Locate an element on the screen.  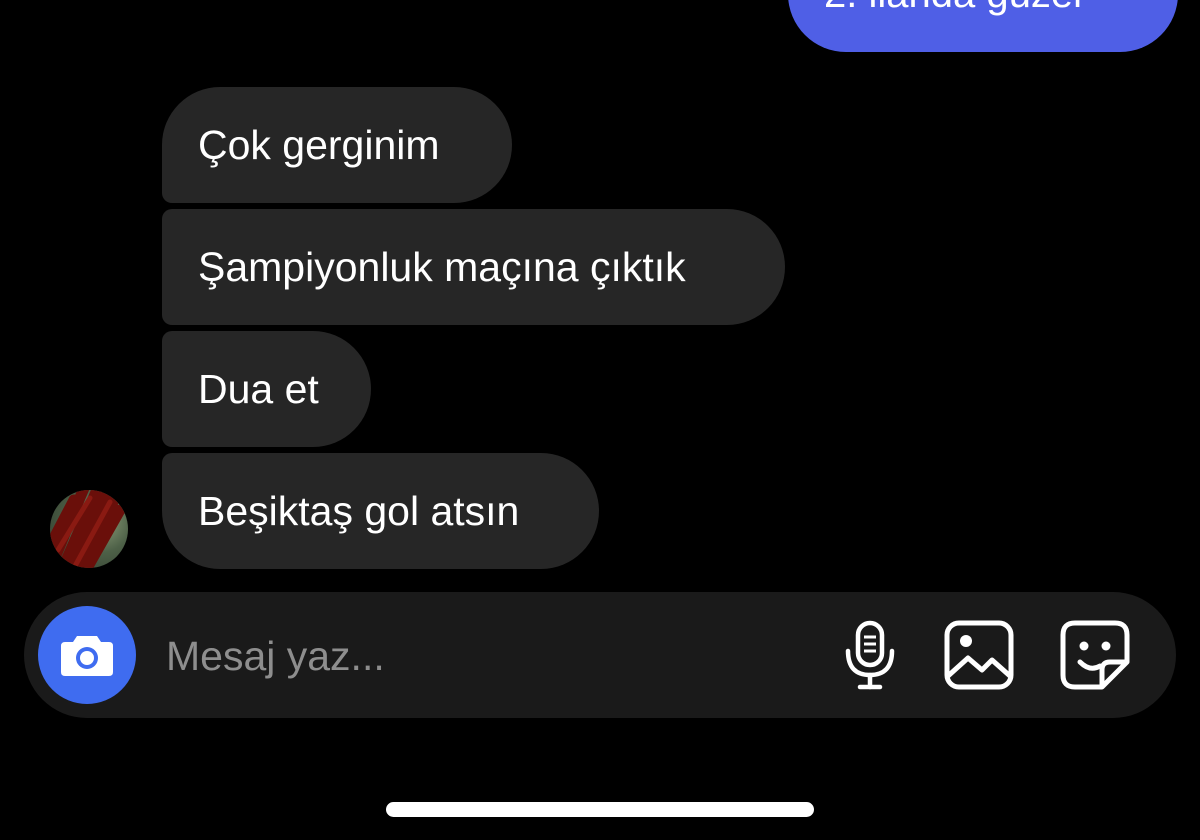
home-indicator is located at coordinates (600, 809).